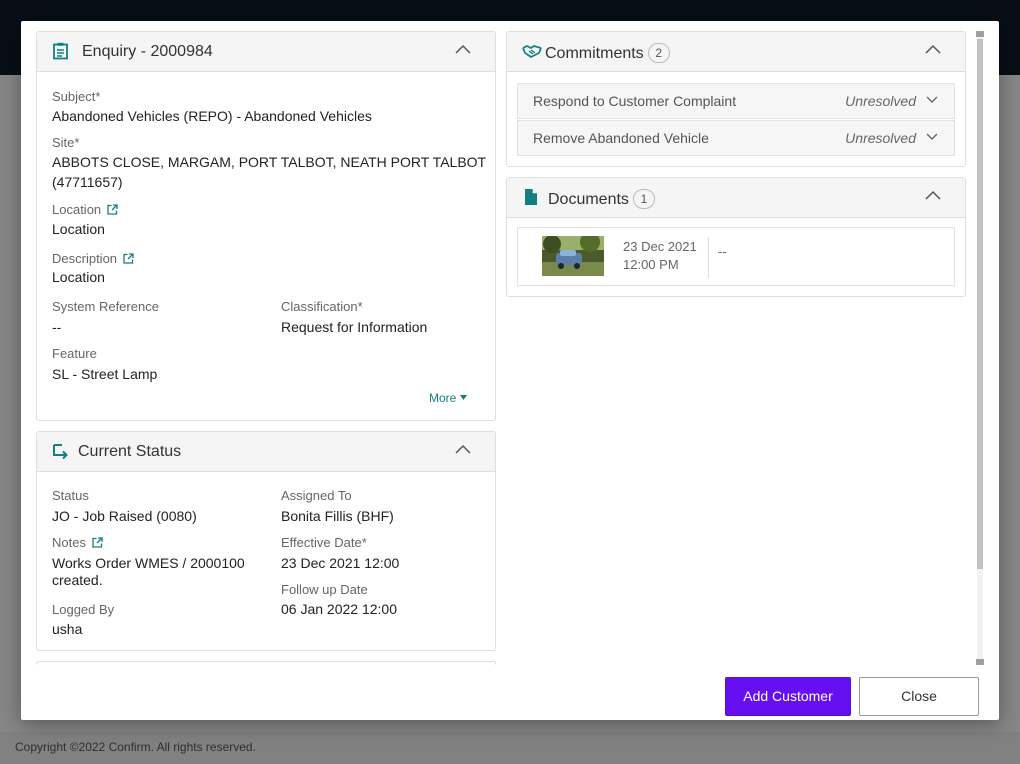 The height and width of the screenshot is (764, 1020). What do you see at coordinates (77, 209) in the screenshot?
I see `location-label-text: Location` at bounding box center [77, 209].